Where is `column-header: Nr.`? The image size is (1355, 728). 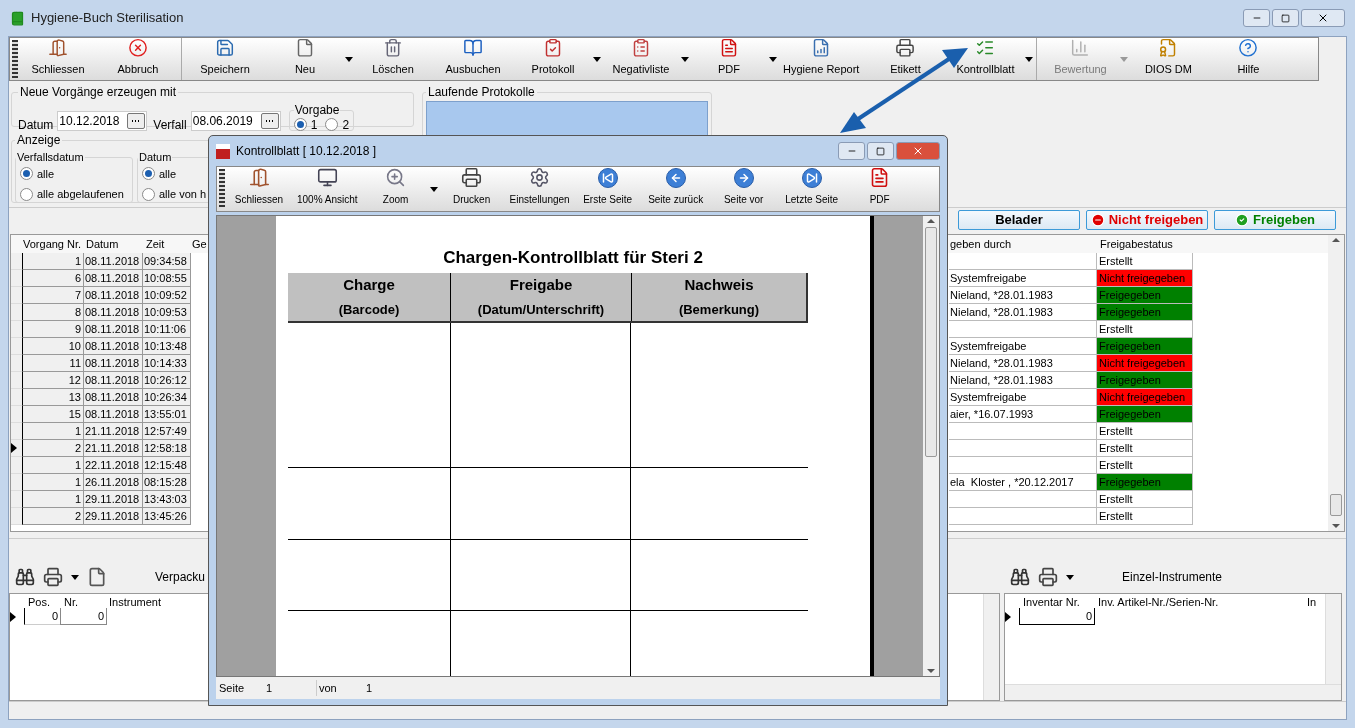
column-header: Nr. is located at coordinates (83, 602).